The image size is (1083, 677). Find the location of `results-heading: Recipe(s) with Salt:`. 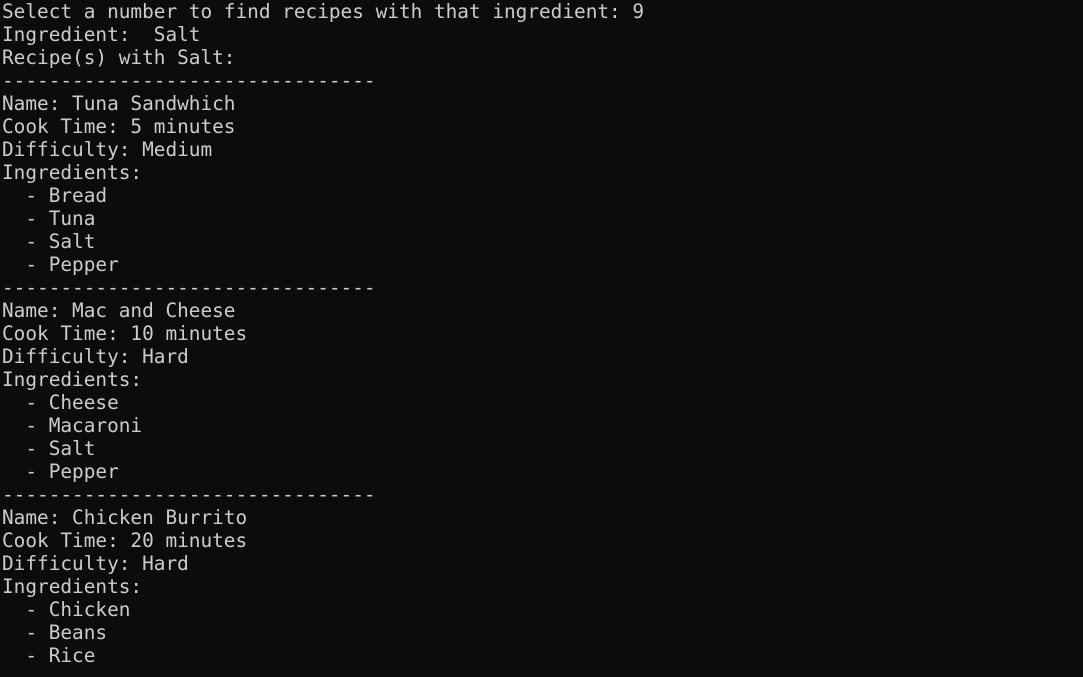

results-heading: Recipe(s) with Salt: is located at coordinates (119, 57).